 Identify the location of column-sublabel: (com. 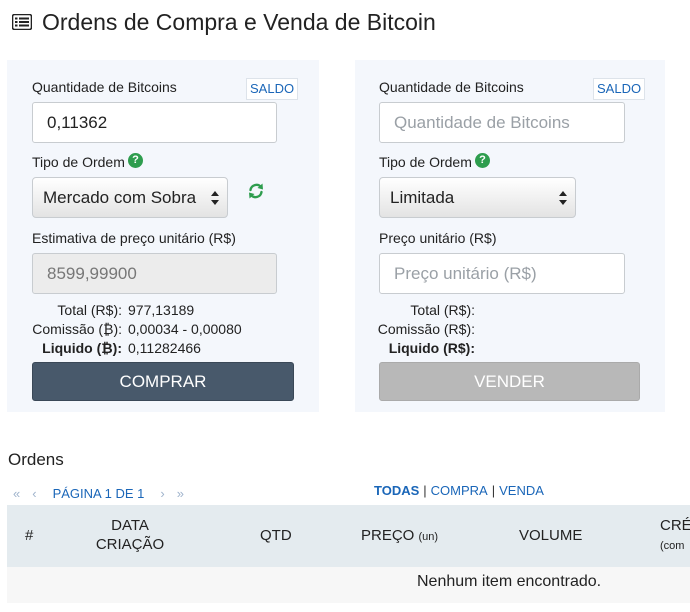
(672, 546).